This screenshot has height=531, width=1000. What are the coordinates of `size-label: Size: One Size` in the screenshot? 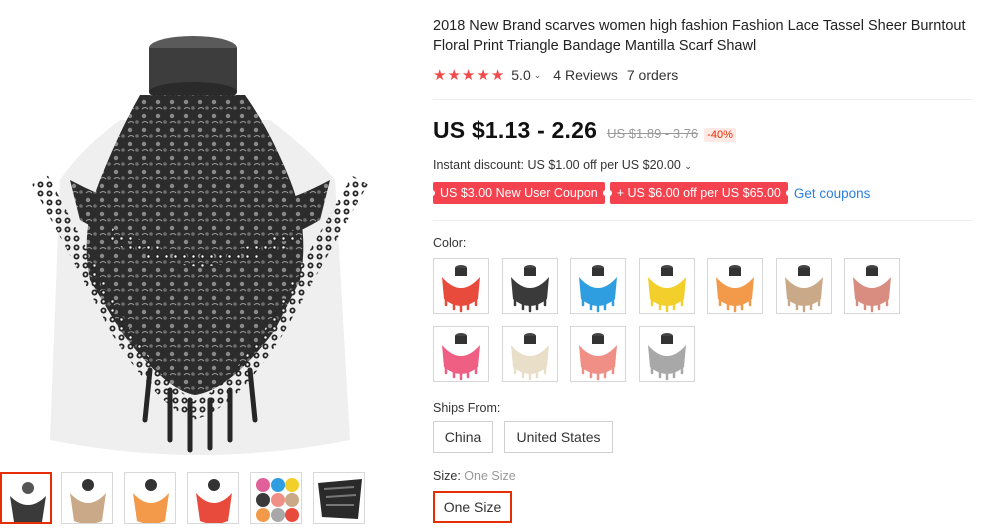 It's located at (474, 476).